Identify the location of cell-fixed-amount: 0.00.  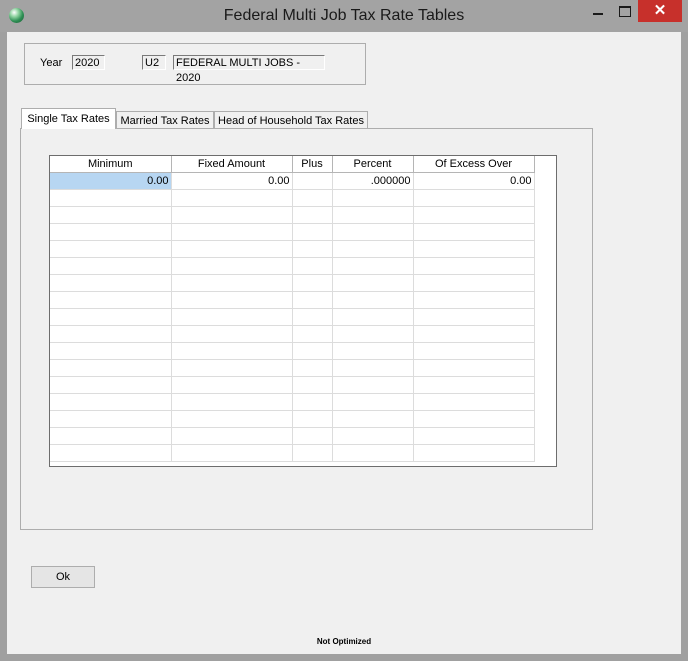
(232, 181).